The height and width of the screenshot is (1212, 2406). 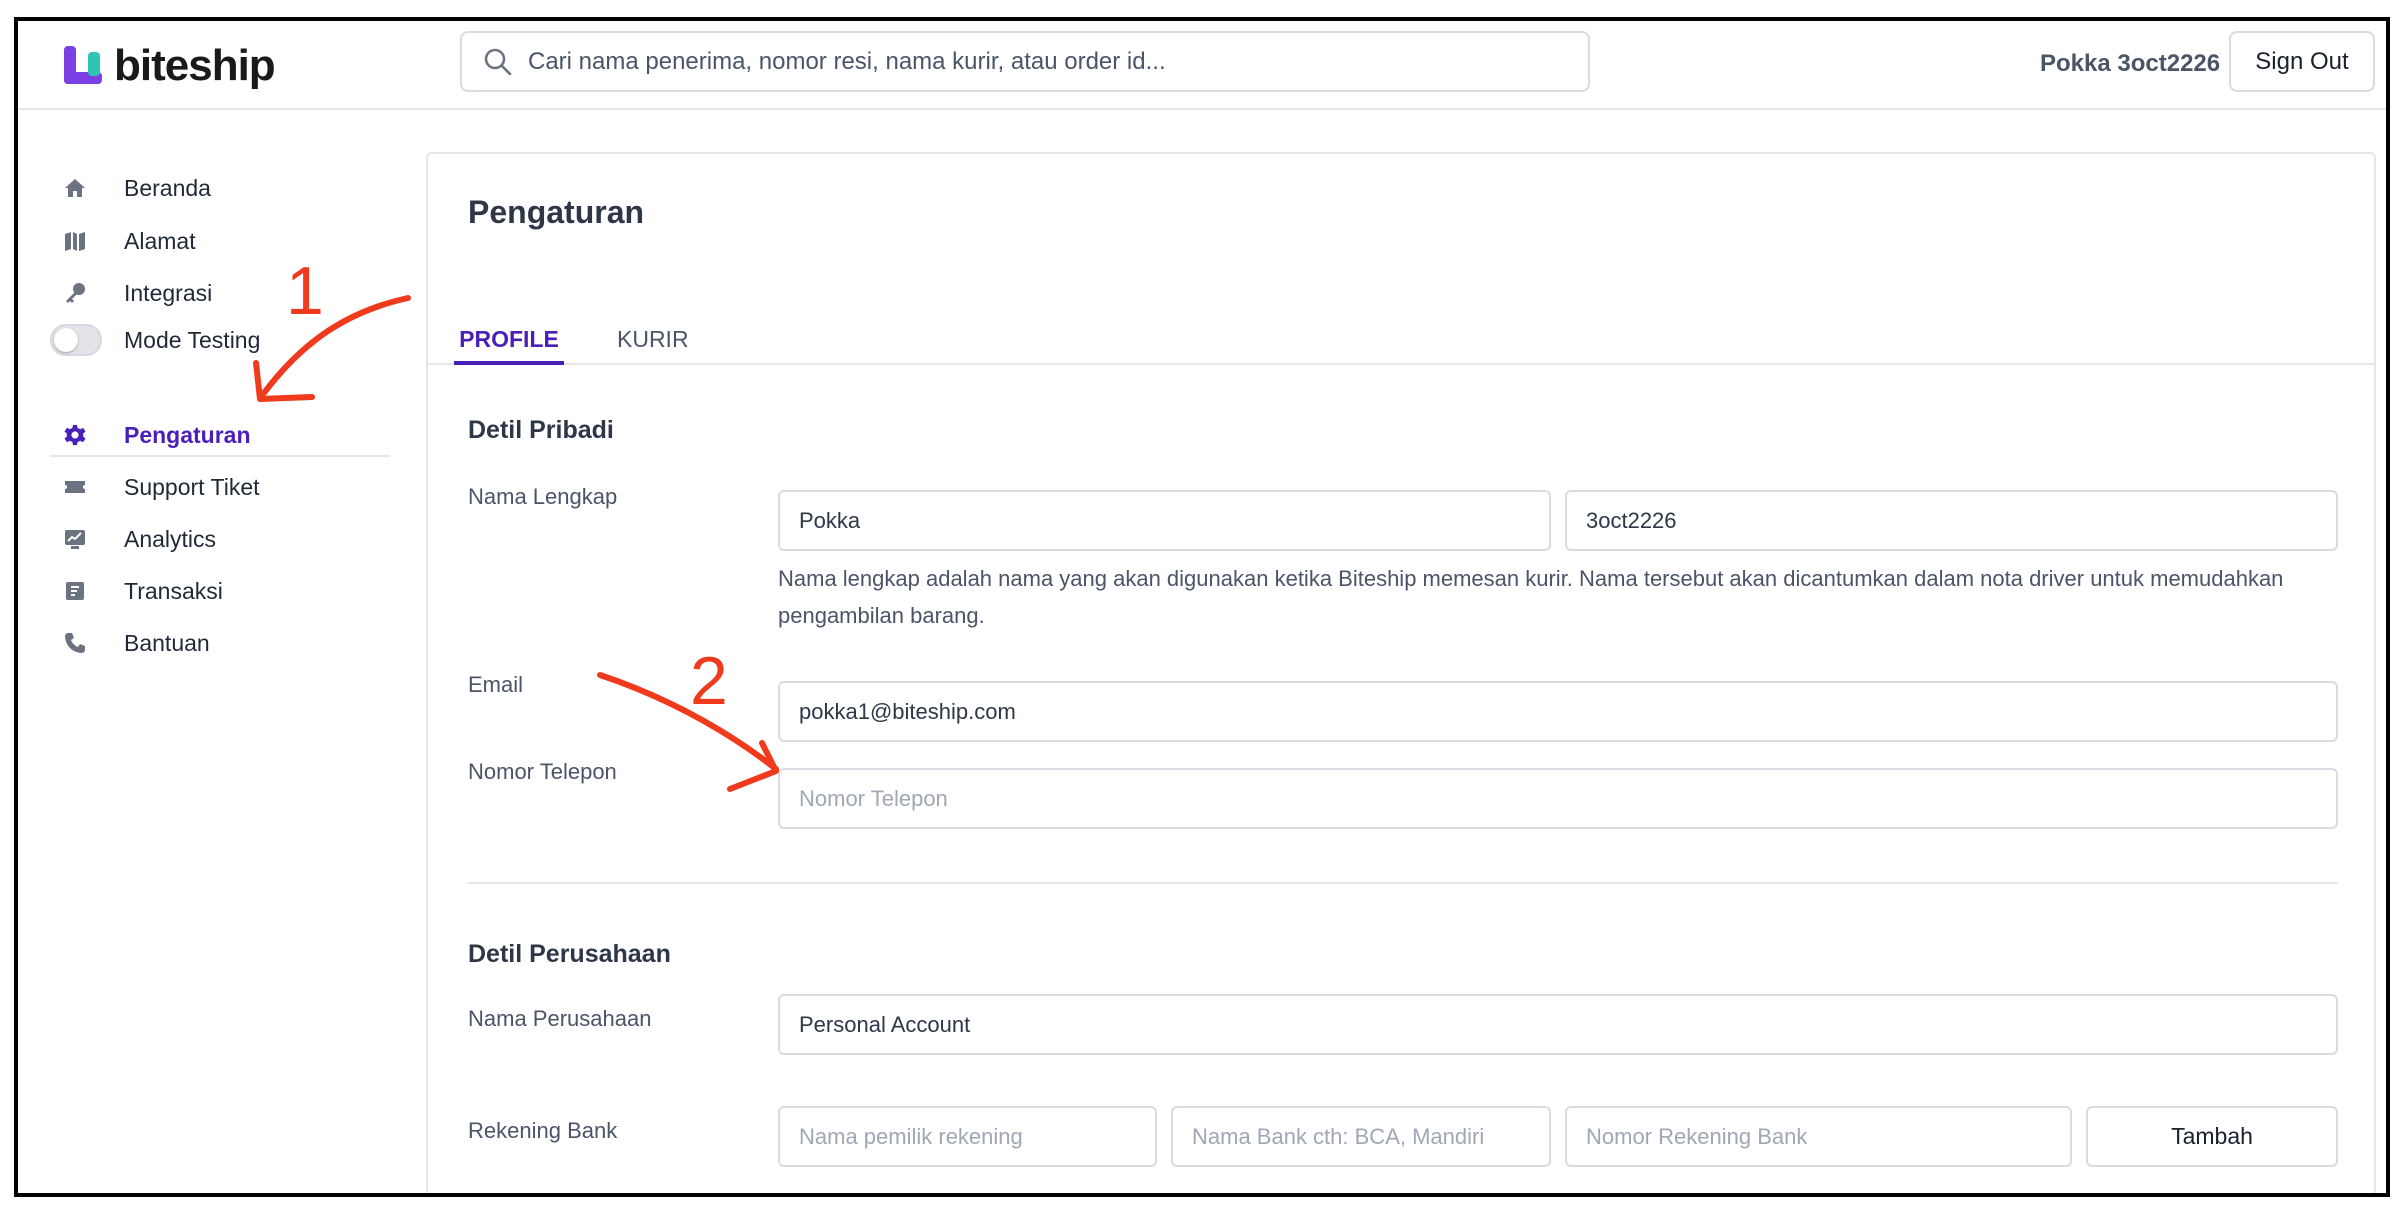 I want to click on sign-out-button: Sign Out, so click(x=2302, y=61).